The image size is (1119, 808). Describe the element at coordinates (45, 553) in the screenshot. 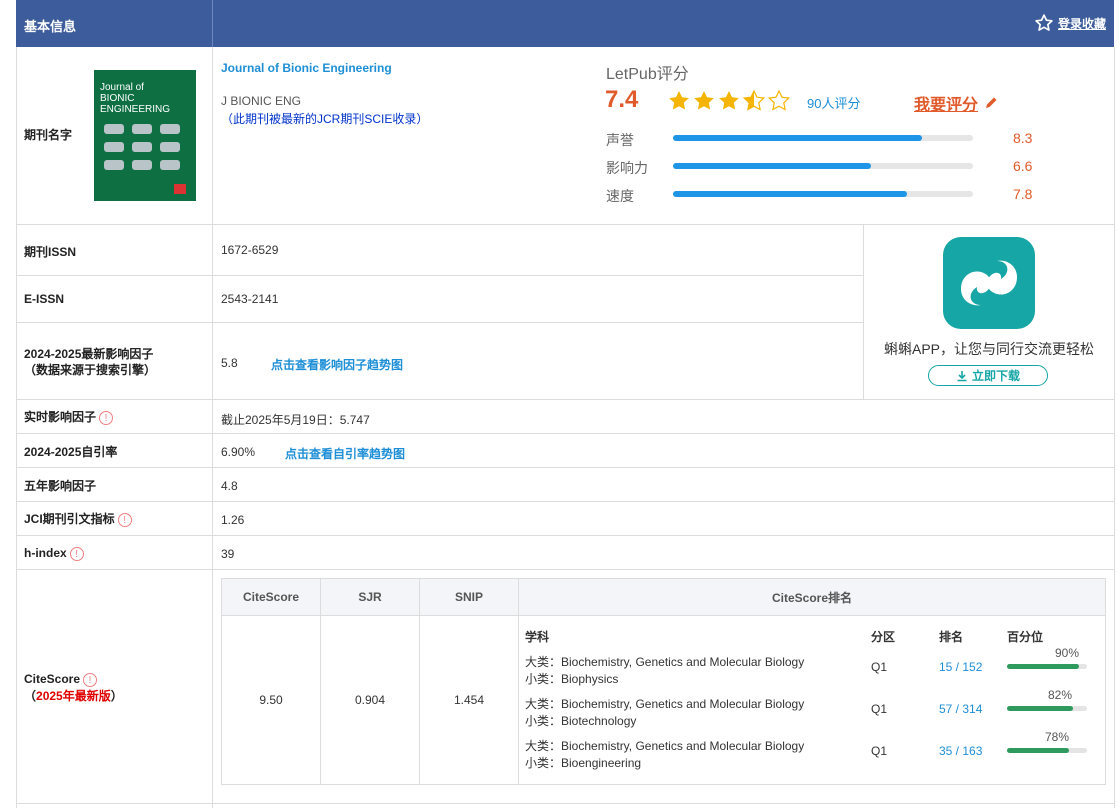

I see `h-index-label-text: h-index` at that location.